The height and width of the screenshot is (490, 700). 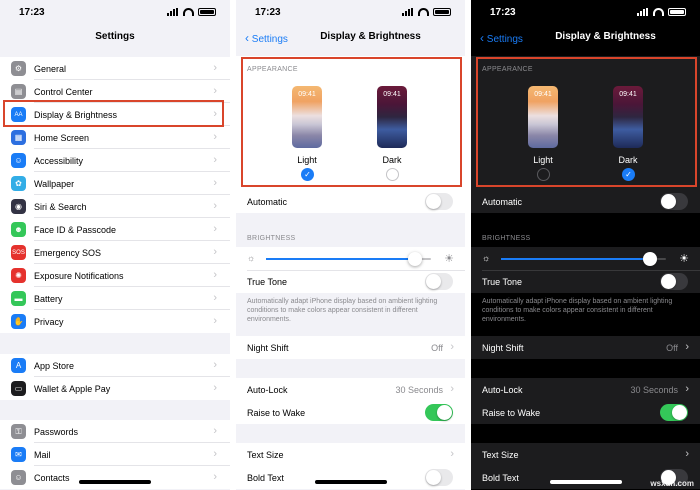 I want to click on settings-item-emergency-sos: SOS Emergency SOS ›, so click(x=115, y=252).